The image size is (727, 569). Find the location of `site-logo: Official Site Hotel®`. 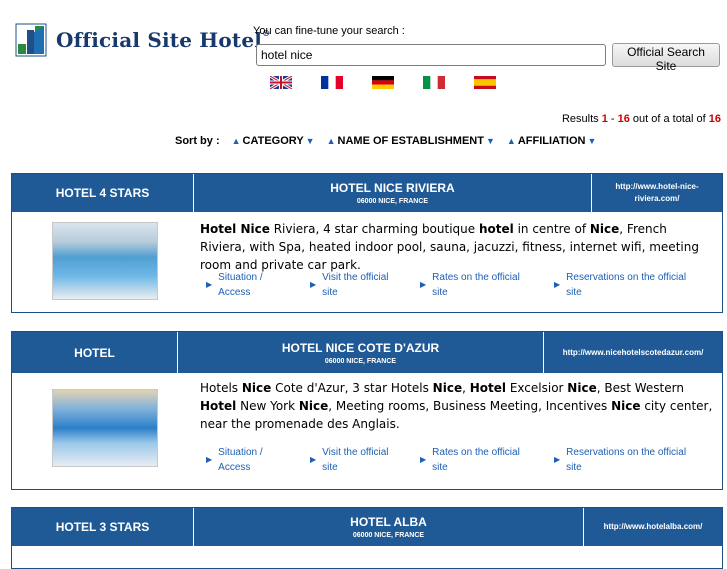

site-logo: Official Site Hotel® is located at coordinates (142, 40).